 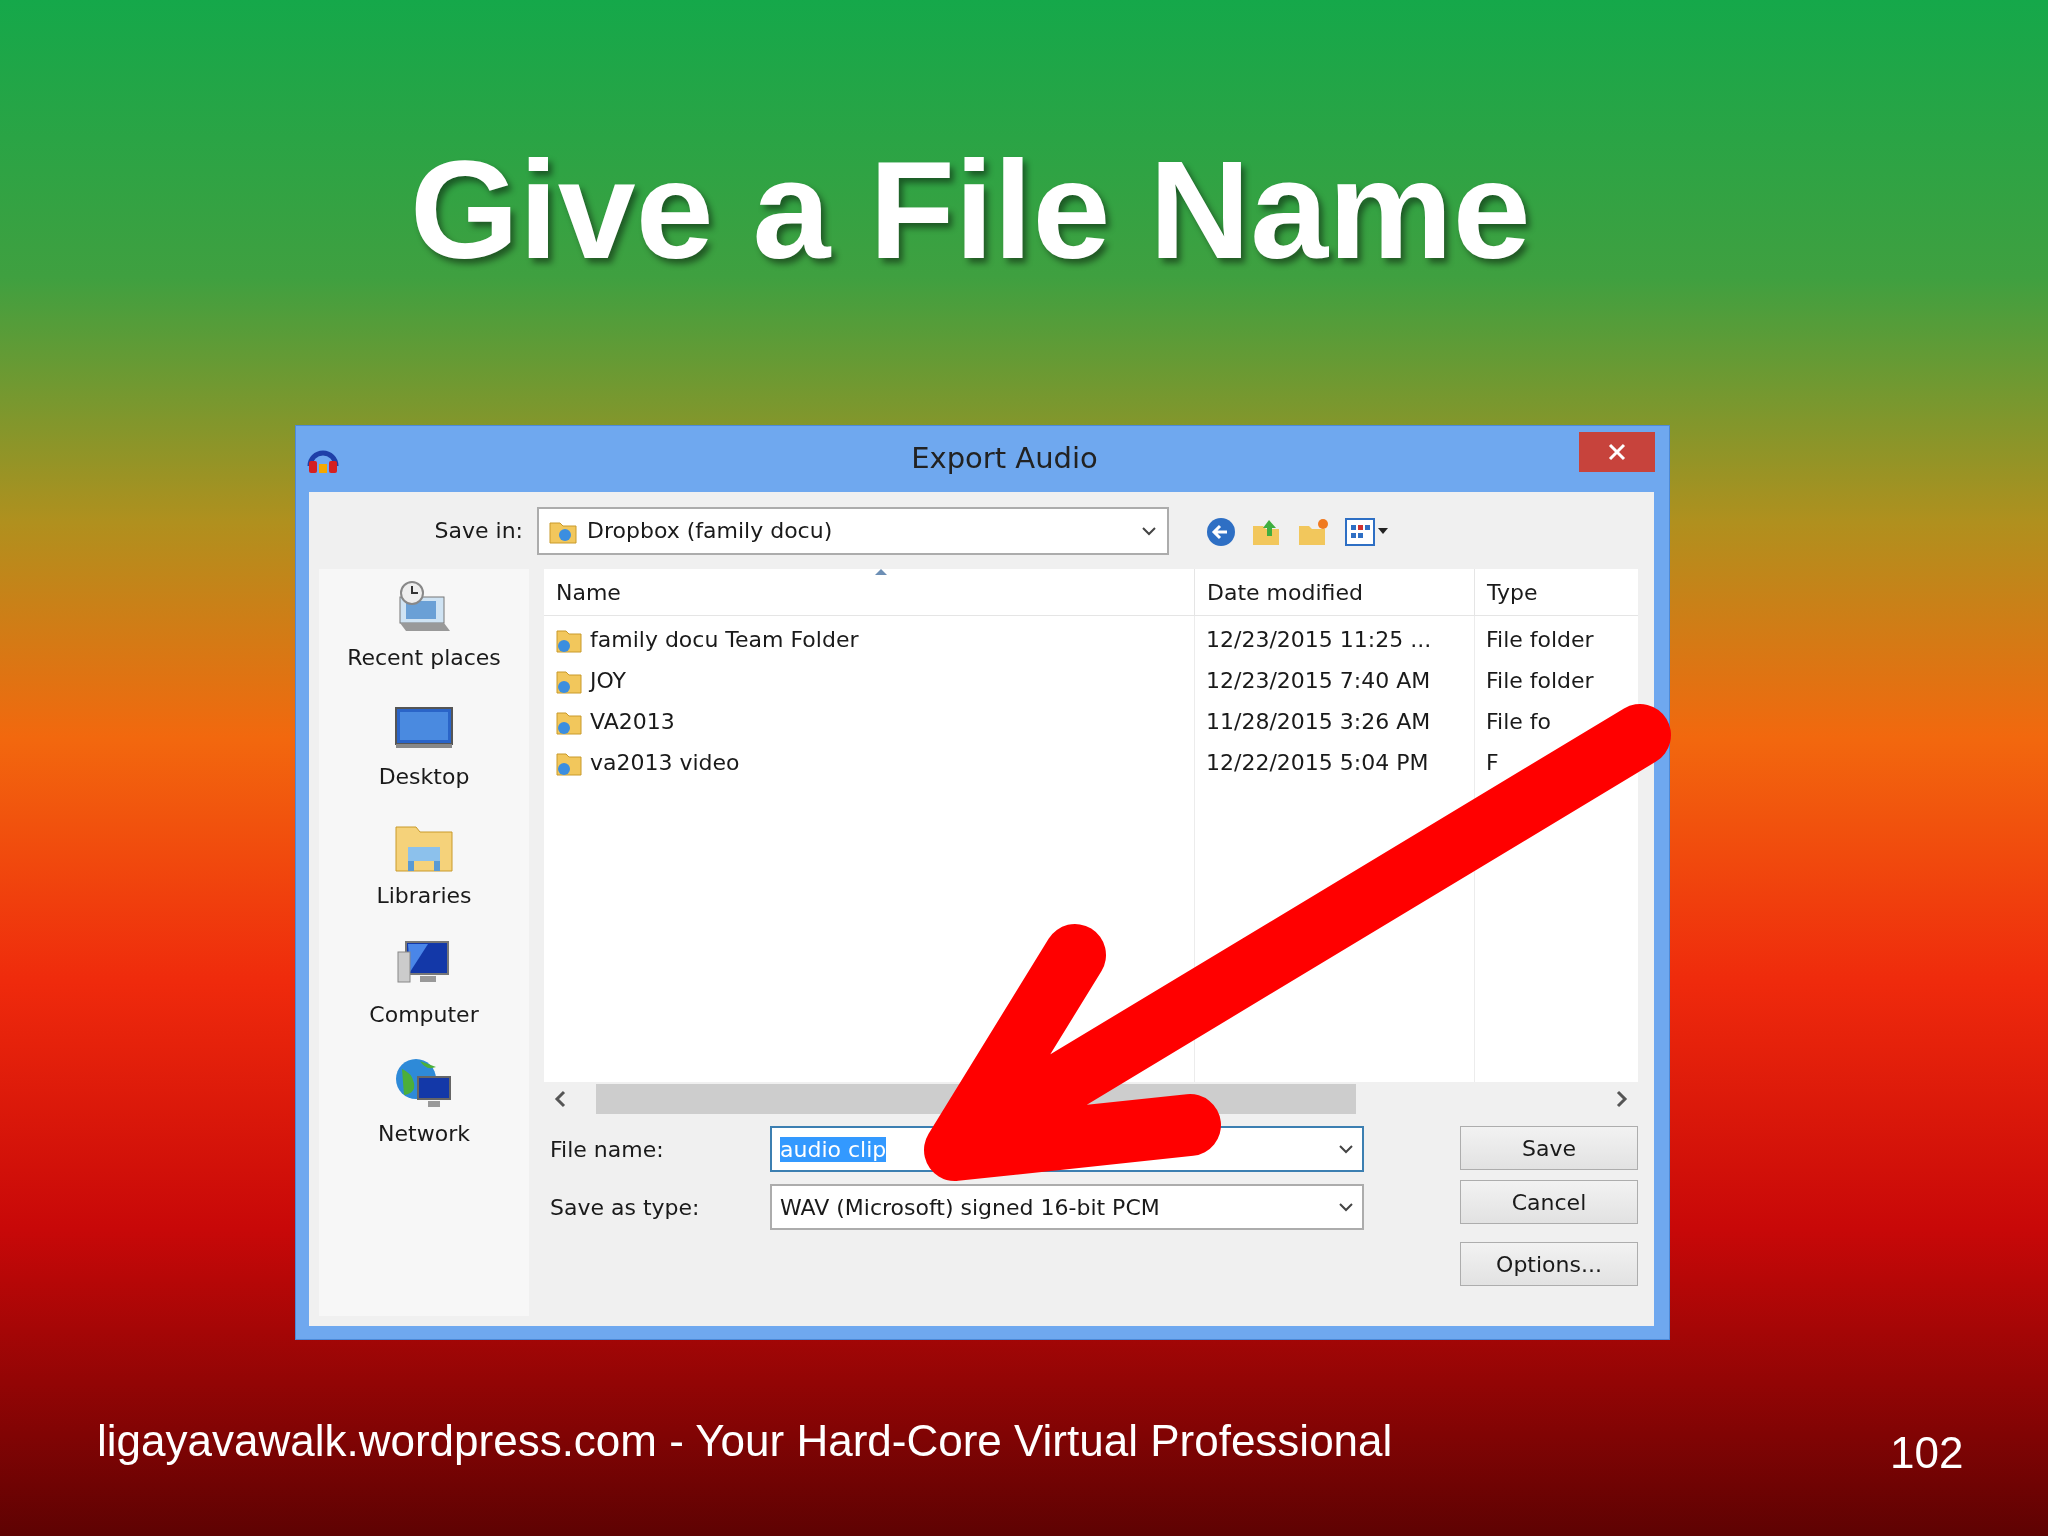 What do you see at coordinates (1518, 722) in the screenshot?
I see `type-cell-text: File fo` at bounding box center [1518, 722].